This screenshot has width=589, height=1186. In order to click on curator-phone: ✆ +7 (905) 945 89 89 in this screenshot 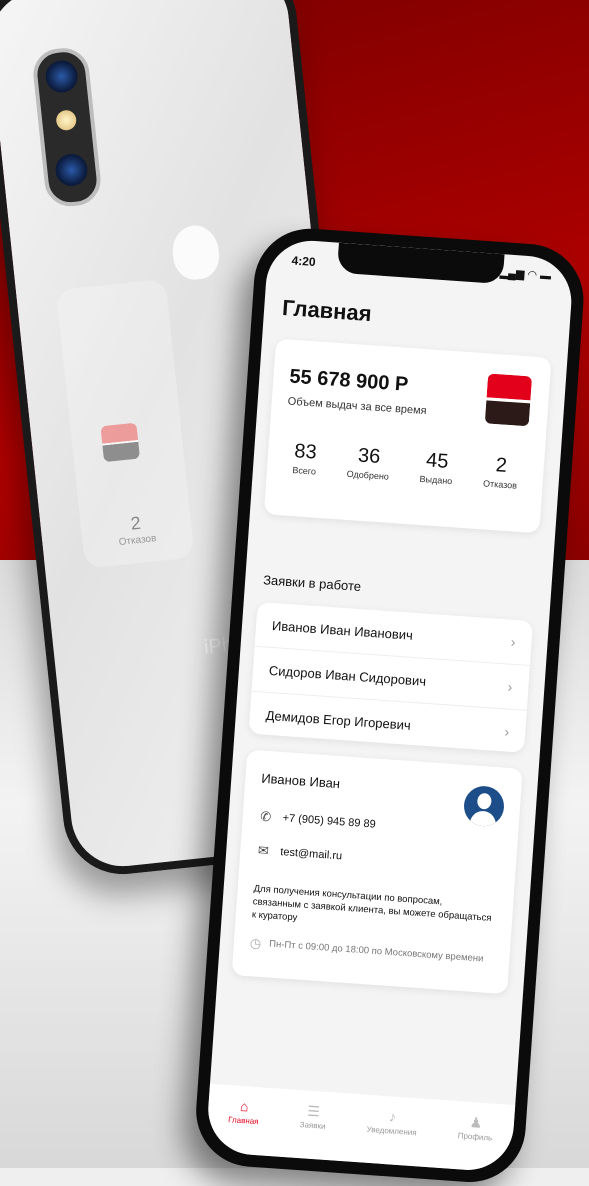, I will do `click(317, 821)`.